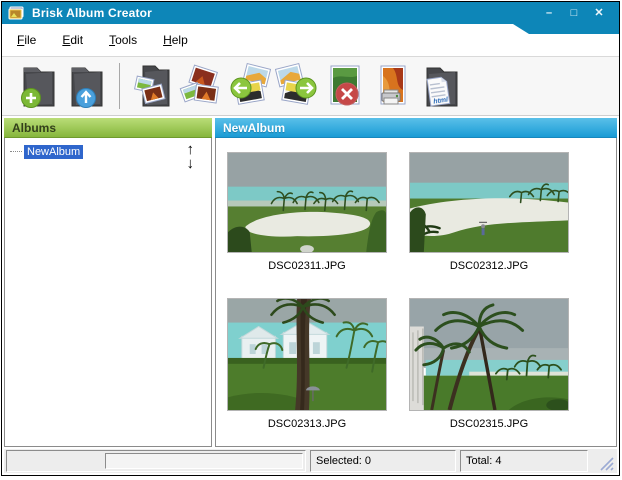  I want to click on tree-branch-line, so click(16, 151).